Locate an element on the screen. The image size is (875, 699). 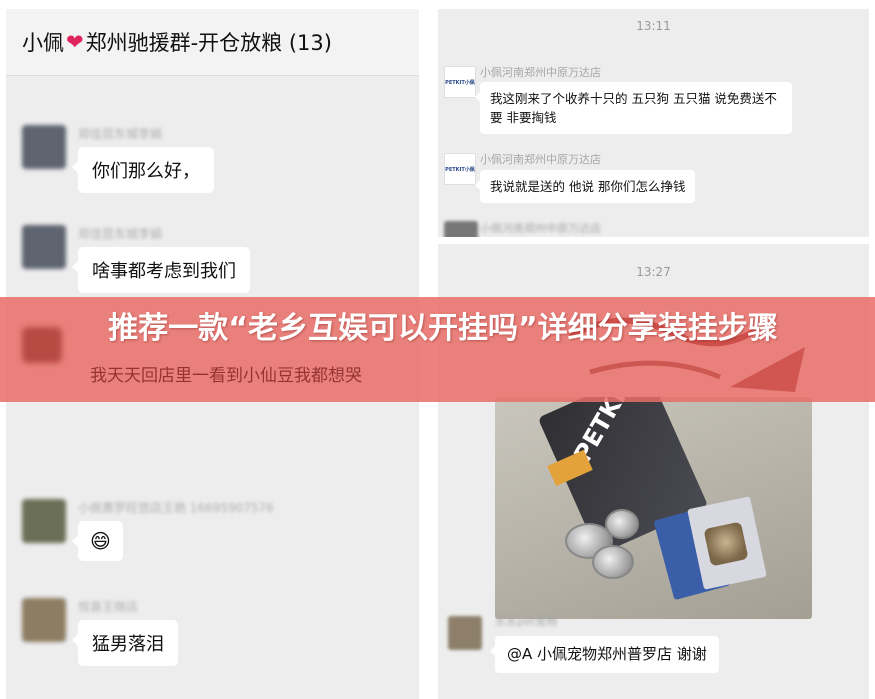
message-bubble: 我说就是送的 他说 那你们怎么挣钱 is located at coordinates (585, 186).